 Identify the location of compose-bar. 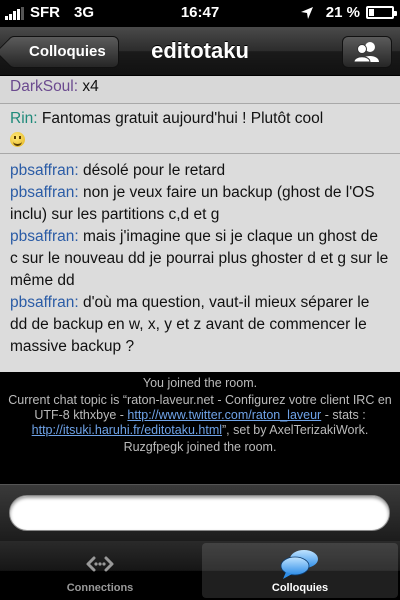
(200, 512).